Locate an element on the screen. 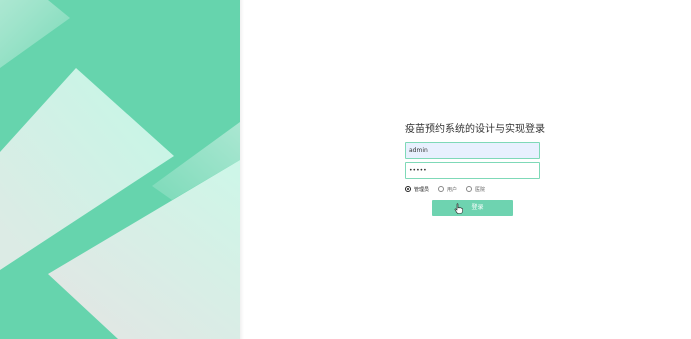  role-label-user: 用户 is located at coordinates (452, 189).